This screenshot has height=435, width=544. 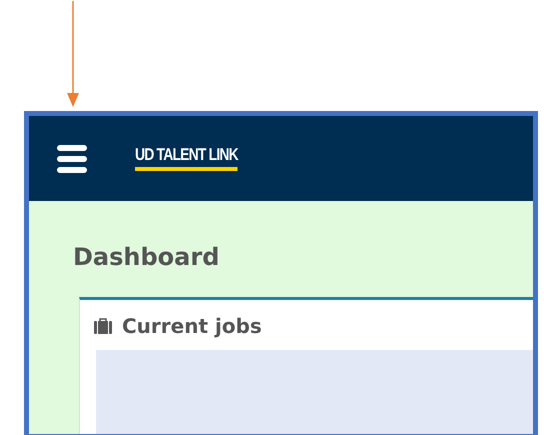 I want to click on card-title: Current jobs, so click(x=192, y=326).